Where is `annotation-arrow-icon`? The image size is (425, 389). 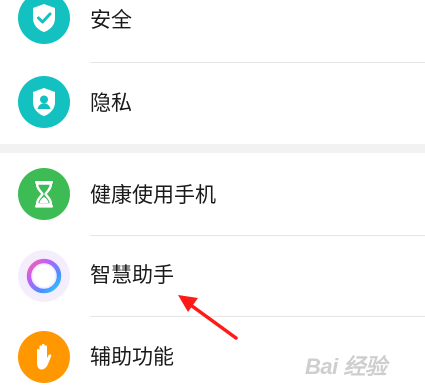
annotation-arrow-icon is located at coordinates (208, 317).